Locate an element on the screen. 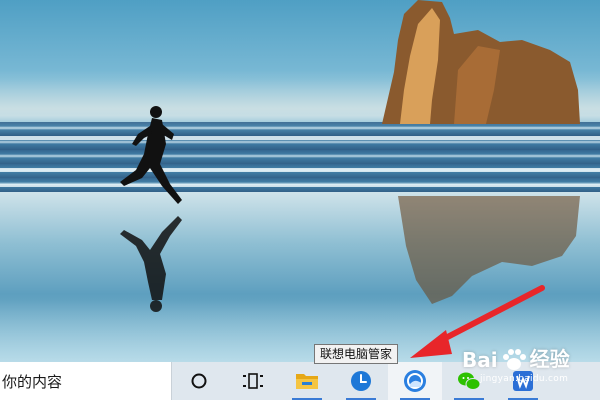  watermark-brand-cn: 经验 is located at coordinates (549, 359).